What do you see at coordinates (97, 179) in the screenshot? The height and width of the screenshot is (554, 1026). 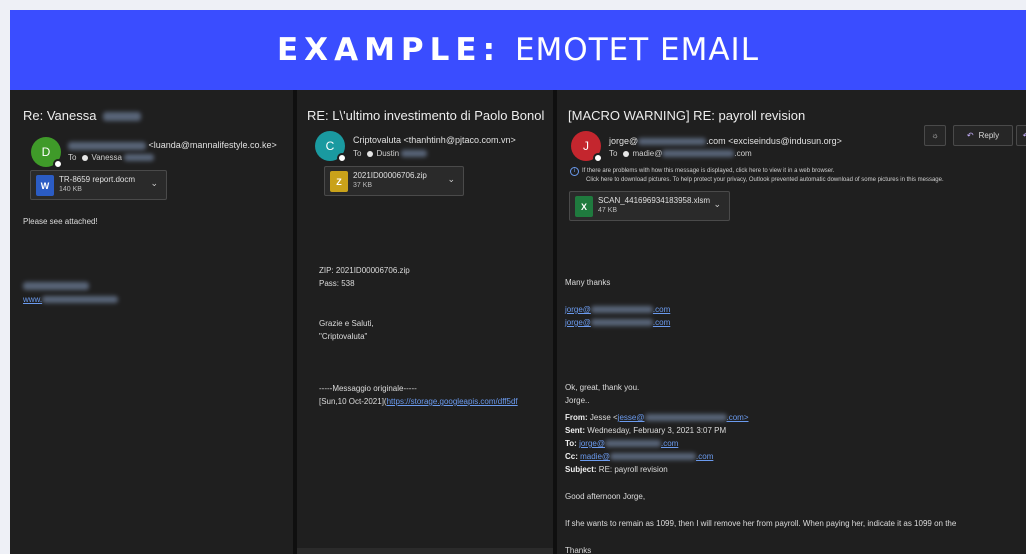 I see `attachment-name: TR-8659 report.docm` at bounding box center [97, 179].